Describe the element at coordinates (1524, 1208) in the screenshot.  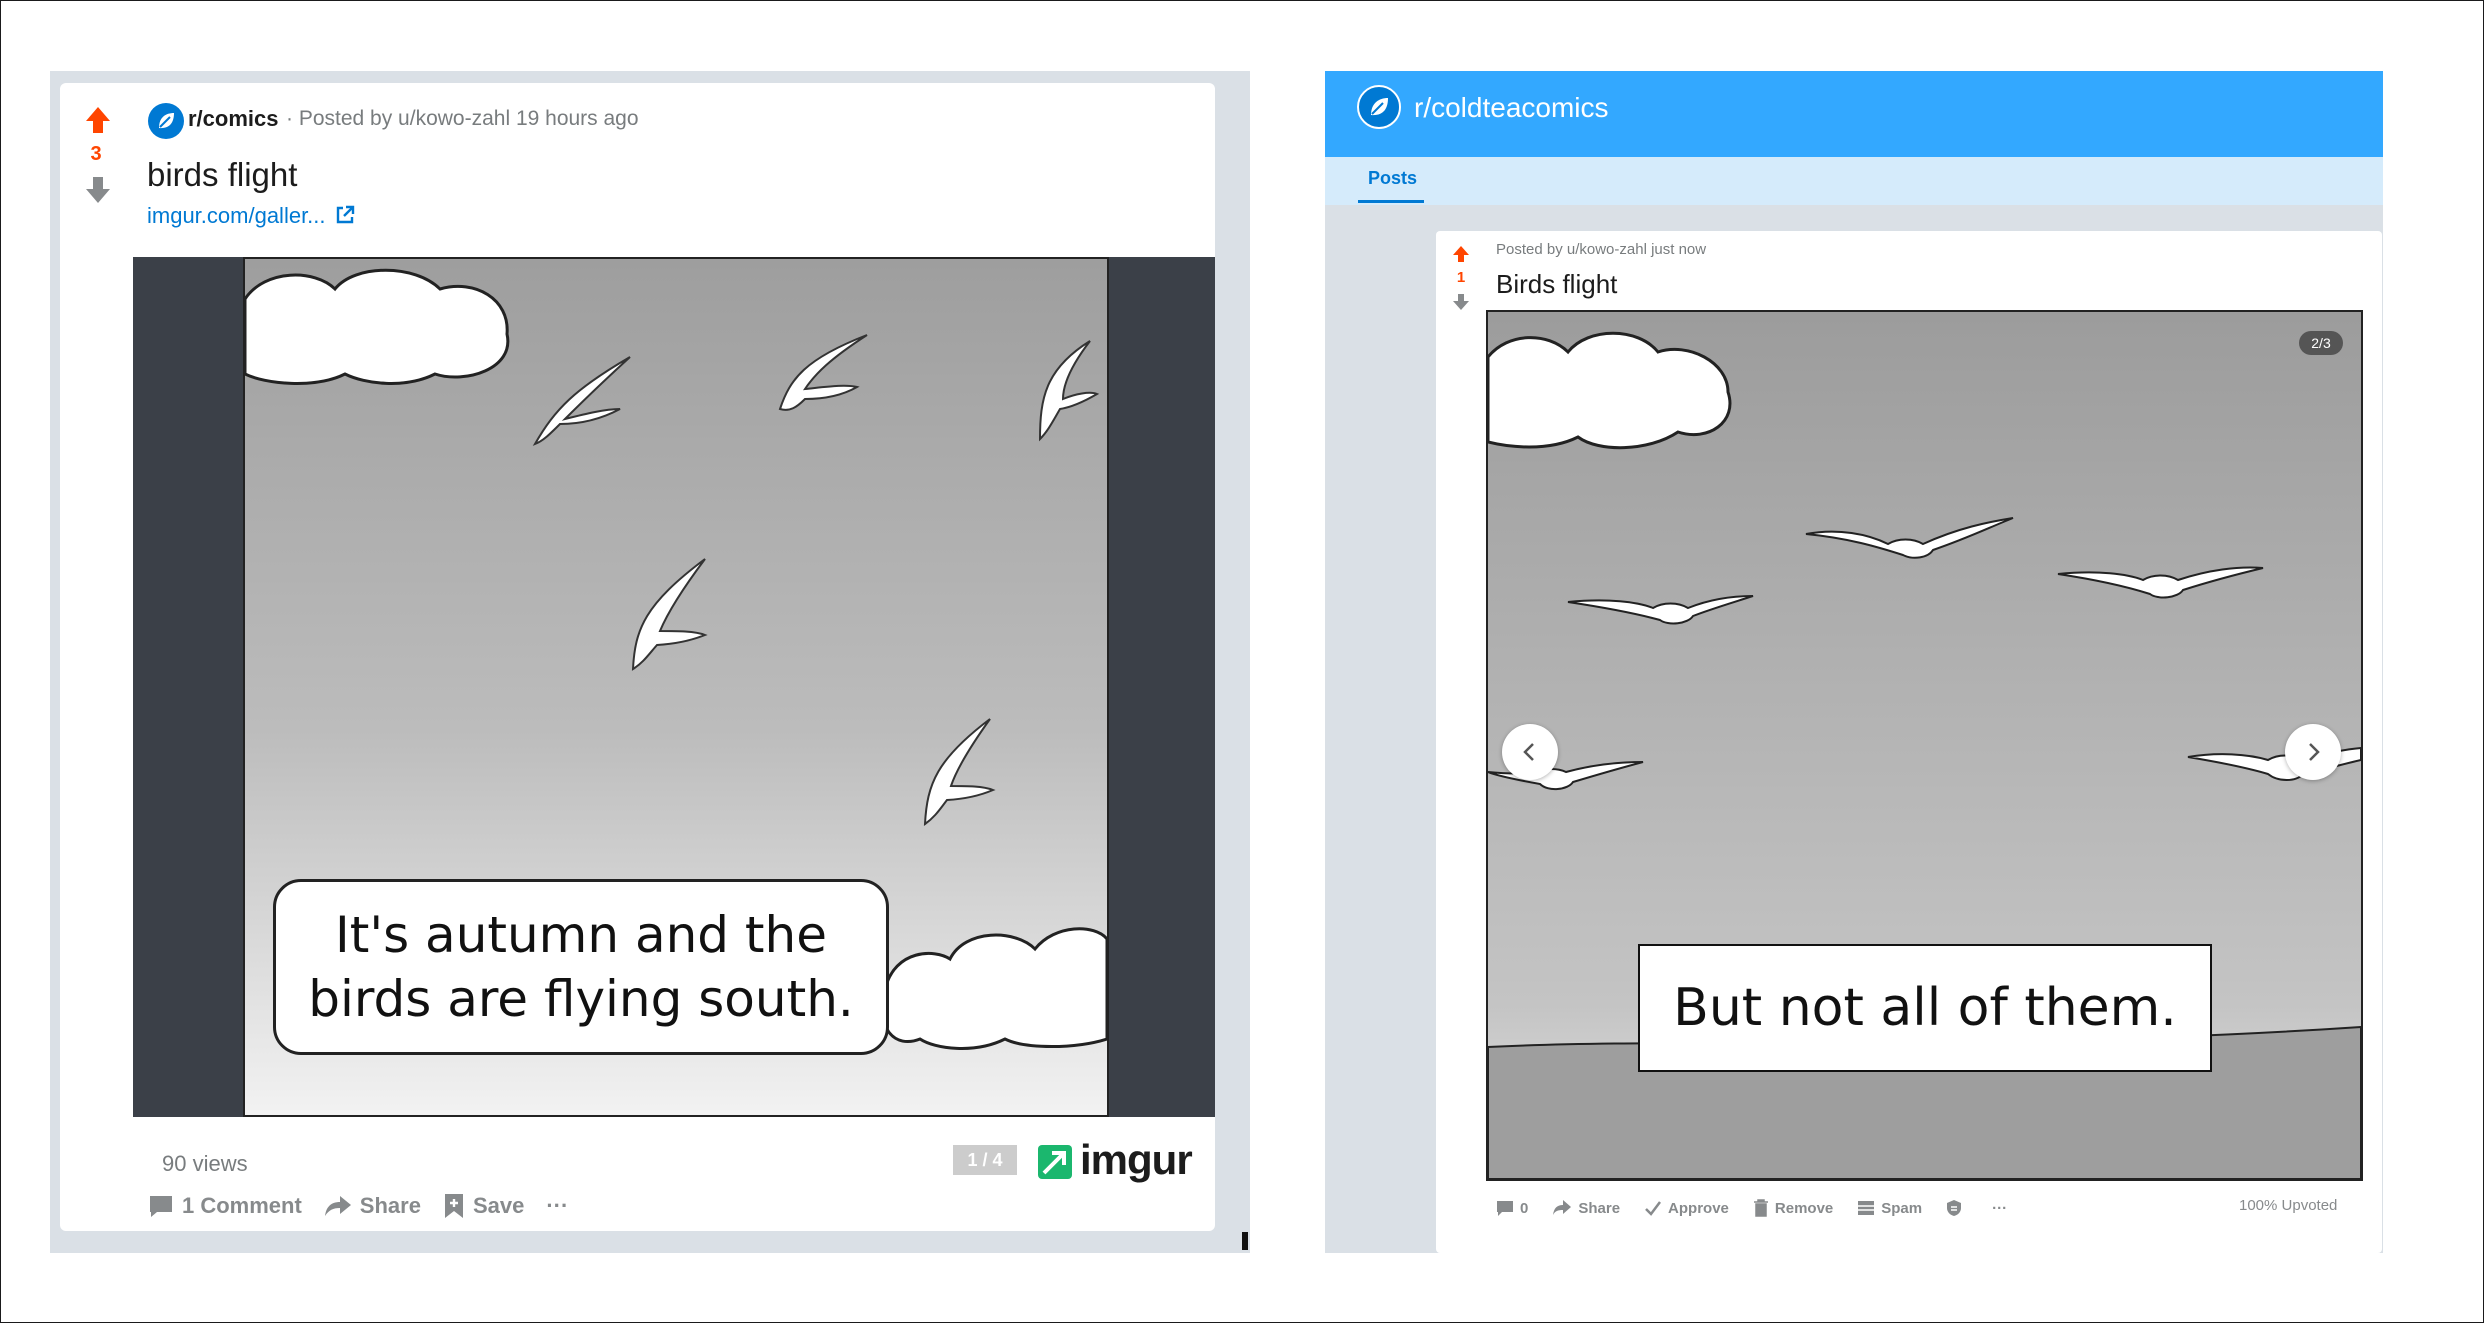
I see `comments-count: 0` at that location.